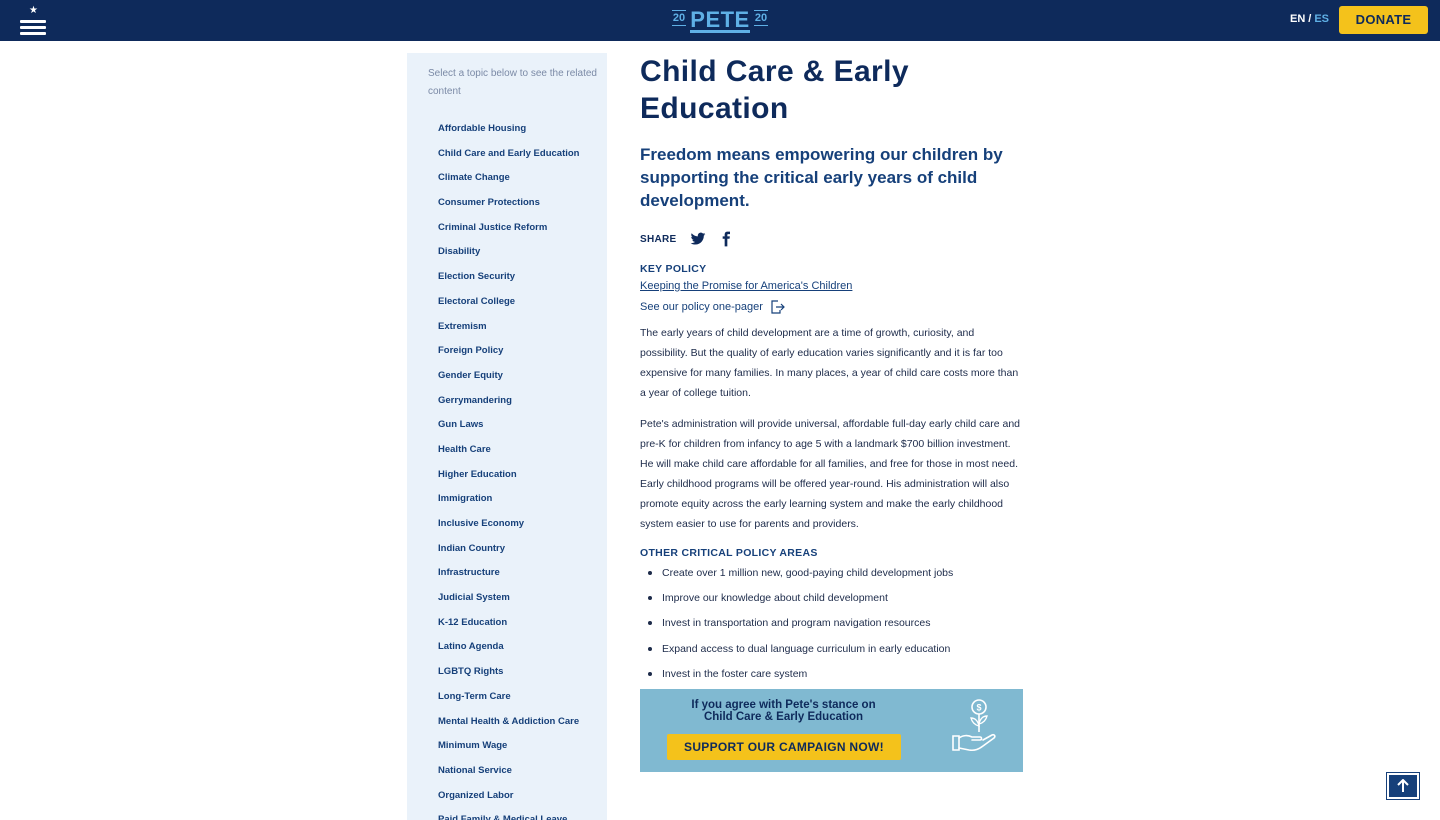 This screenshot has width=1440, height=820. Describe the element at coordinates (508, 598) in the screenshot. I see `topic-link: Judicial System` at that location.